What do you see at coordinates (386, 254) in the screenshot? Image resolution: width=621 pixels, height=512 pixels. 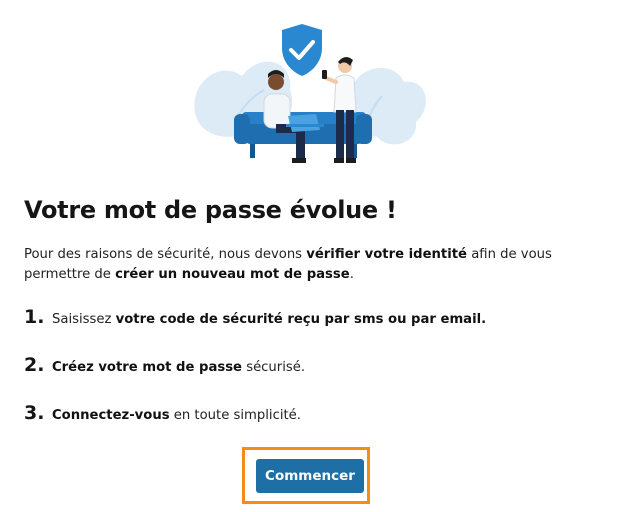 I see `intro-emphasis-verify-identity: vérifier votre identité` at bounding box center [386, 254].